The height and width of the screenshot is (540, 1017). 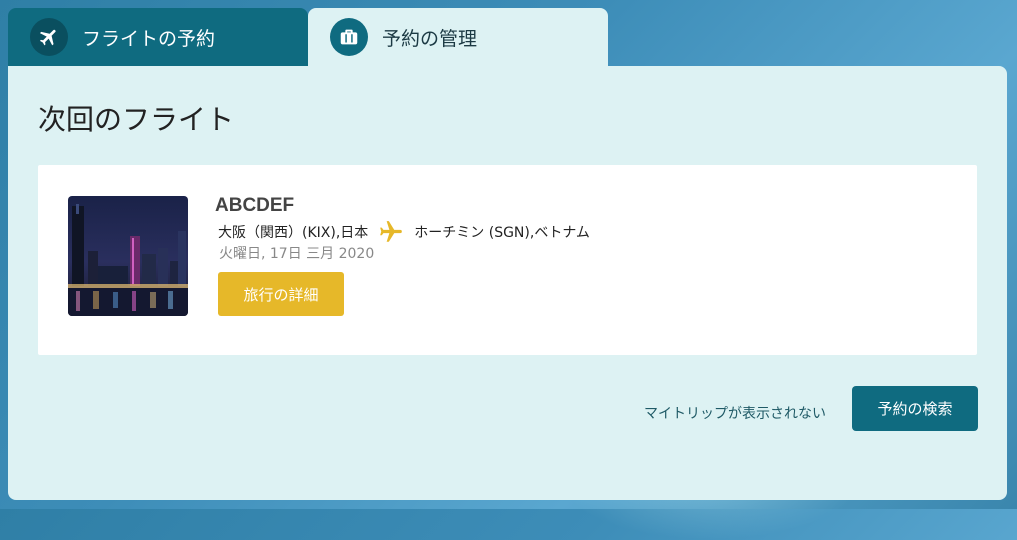 What do you see at coordinates (430, 38) in the screenshot?
I see `tab-label: 予約の管理` at bounding box center [430, 38].